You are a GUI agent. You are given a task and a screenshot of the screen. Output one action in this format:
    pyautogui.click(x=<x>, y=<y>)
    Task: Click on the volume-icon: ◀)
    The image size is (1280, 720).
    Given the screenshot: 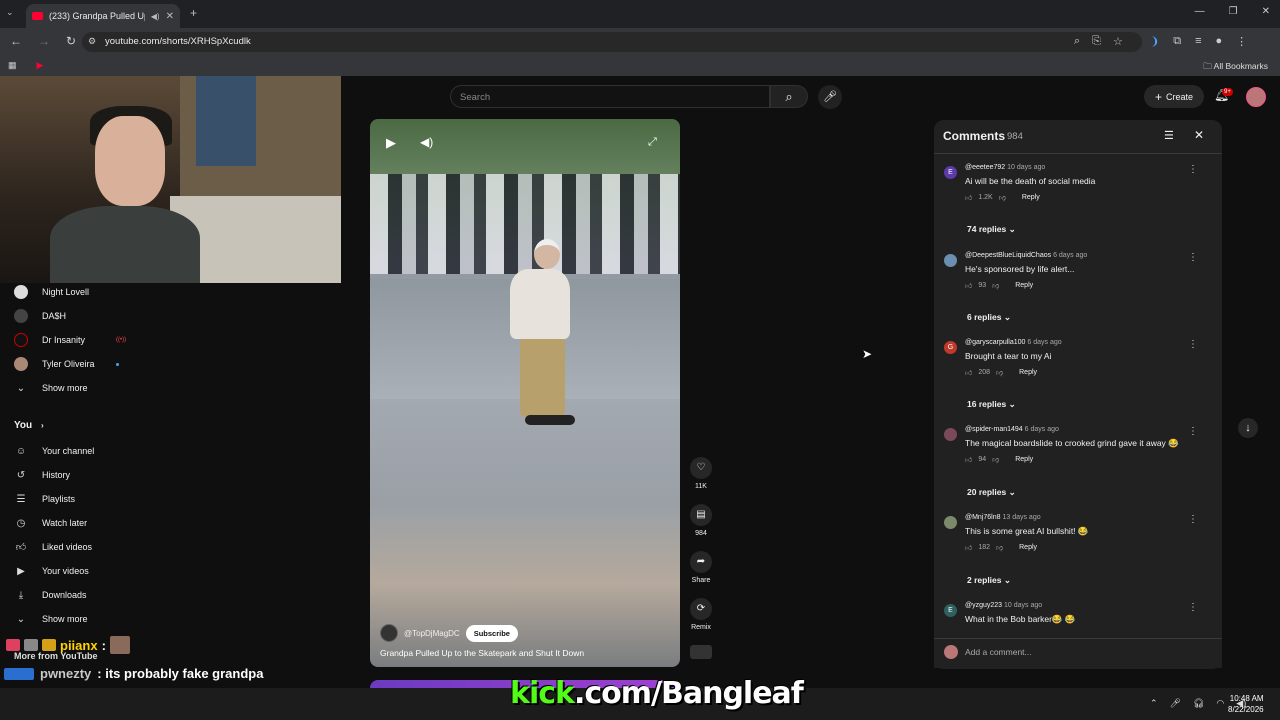 What is the action you would take?
    pyautogui.click(x=426, y=142)
    